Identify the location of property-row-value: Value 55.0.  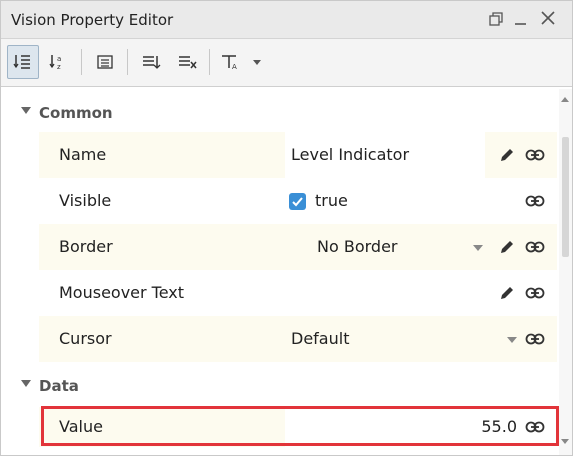
(298, 427).